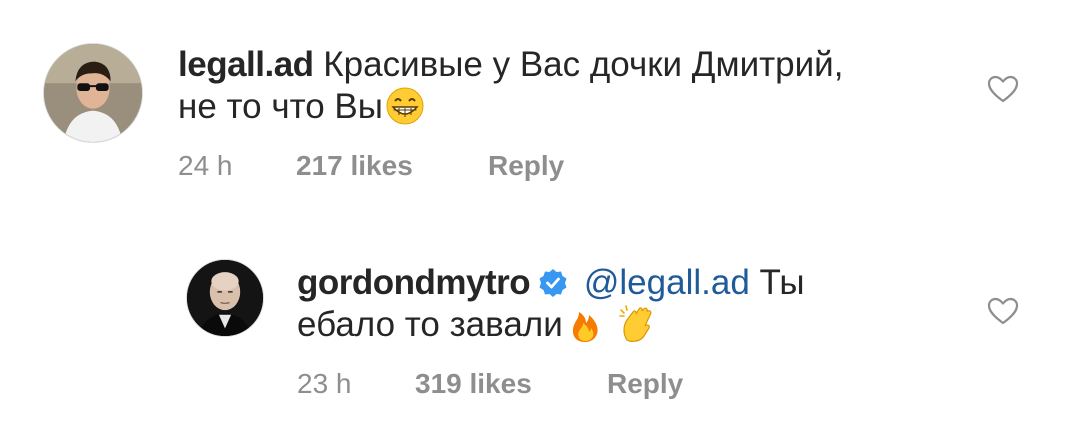 The height and width of the screenshot is (447, 1080). I want to click on likes-count: 319 likes, so click(511, 384).